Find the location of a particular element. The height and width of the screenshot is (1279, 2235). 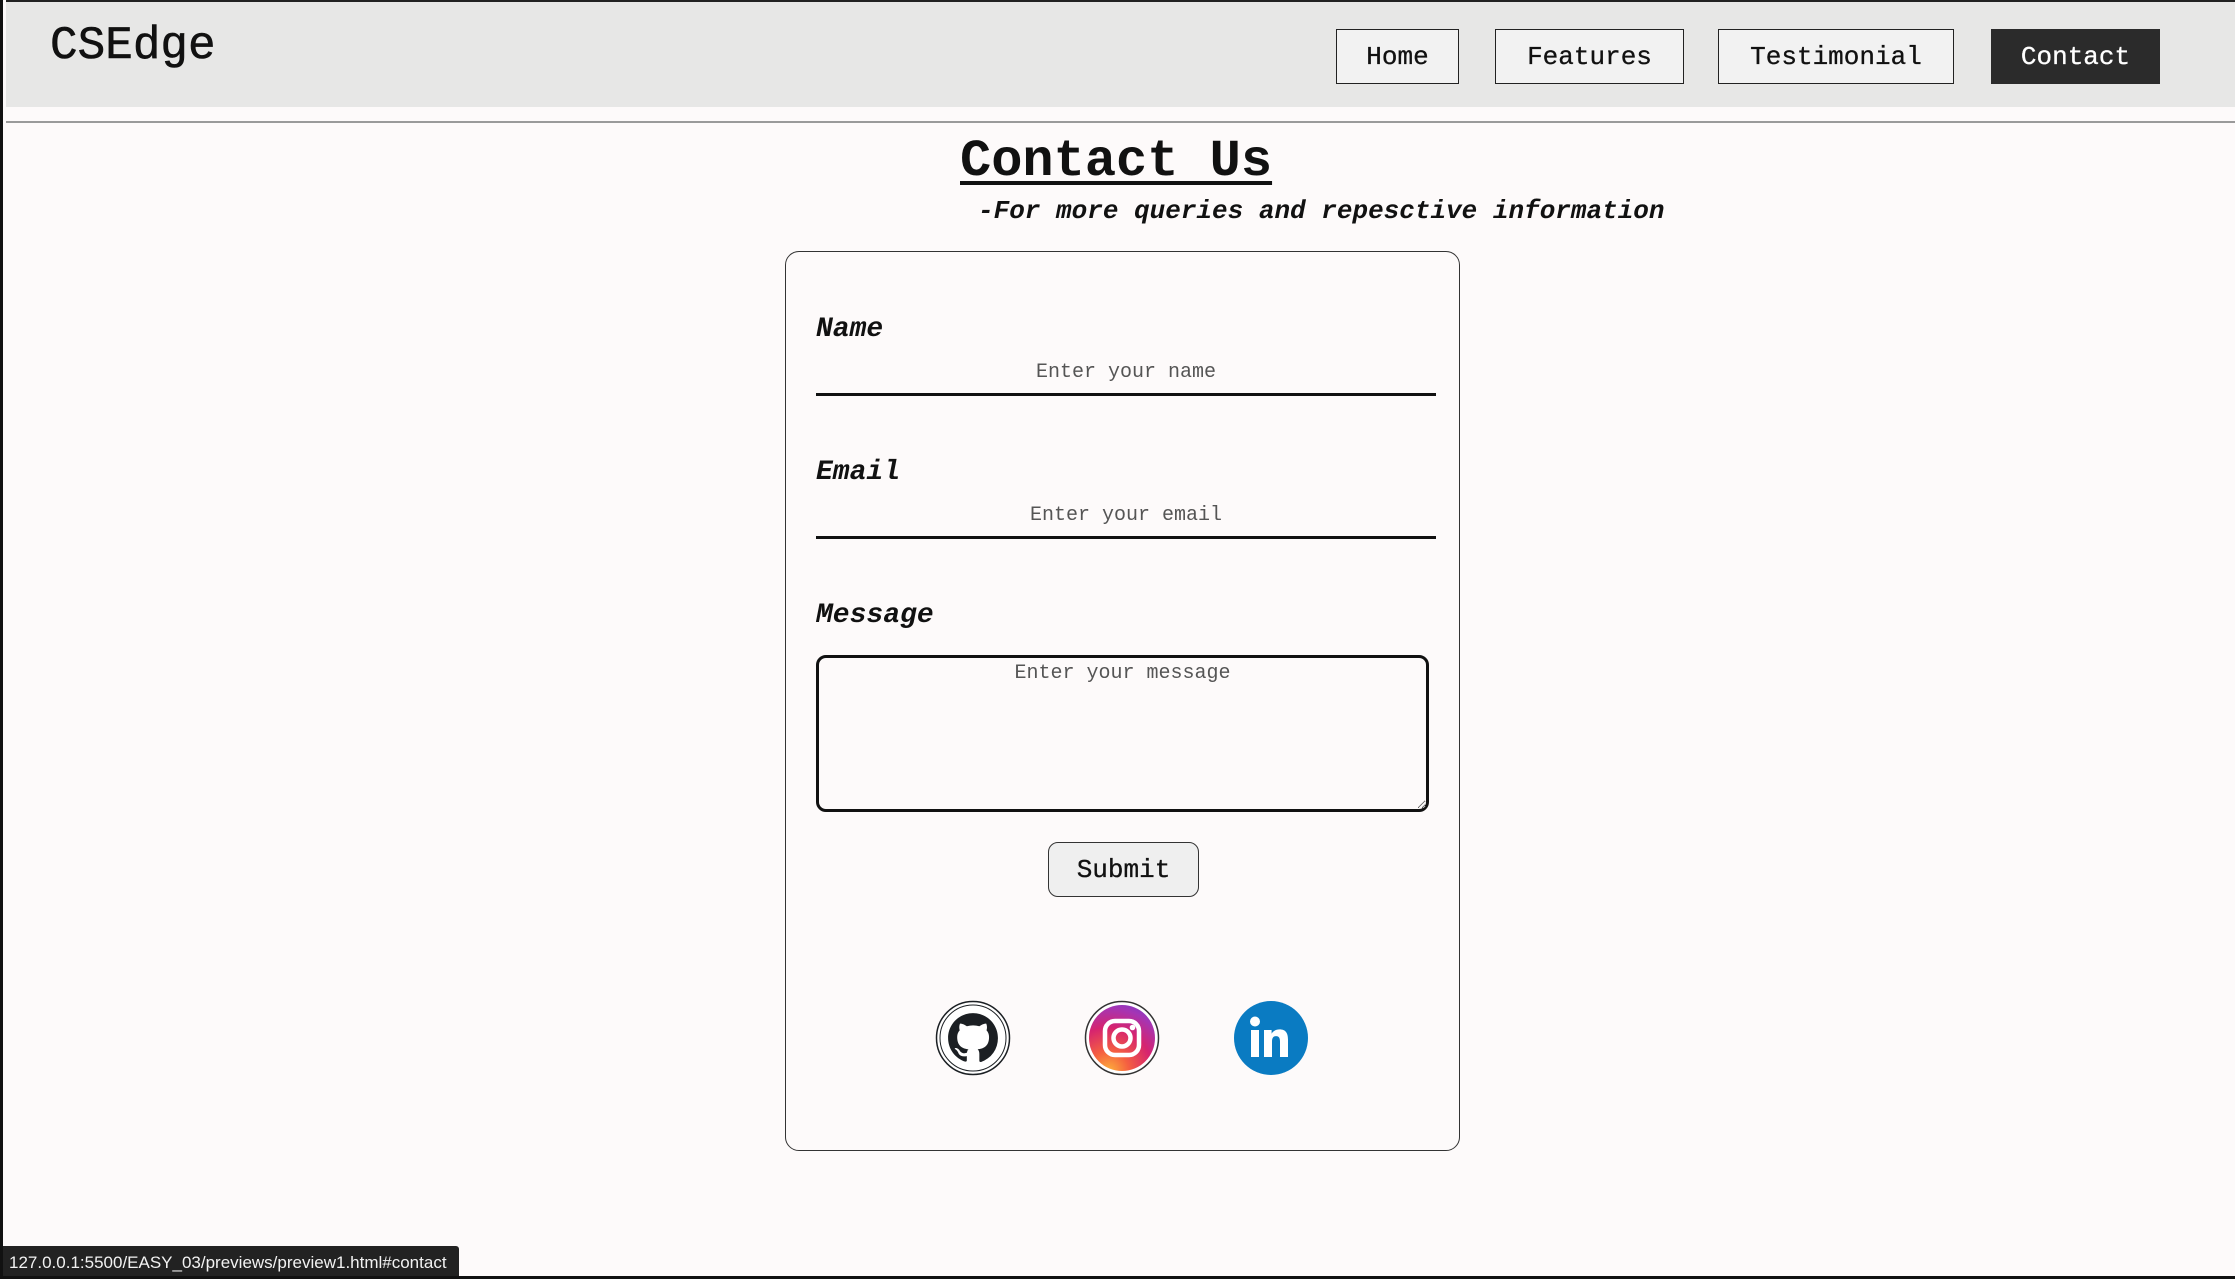

name-input is located at coordinates (1126, 374).